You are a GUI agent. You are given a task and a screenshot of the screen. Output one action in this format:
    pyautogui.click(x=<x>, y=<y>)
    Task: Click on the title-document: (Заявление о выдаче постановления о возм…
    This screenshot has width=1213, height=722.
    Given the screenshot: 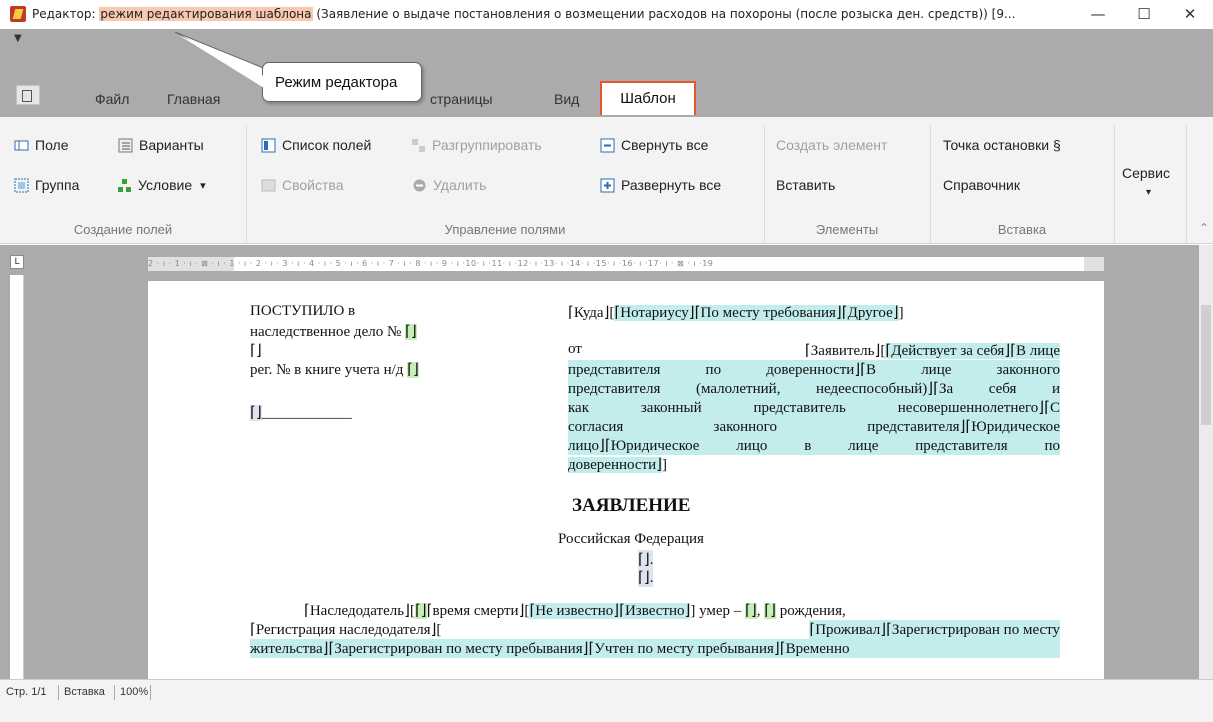 What is the action you would take?
    pyautogui.click(x=664, y=14)
    